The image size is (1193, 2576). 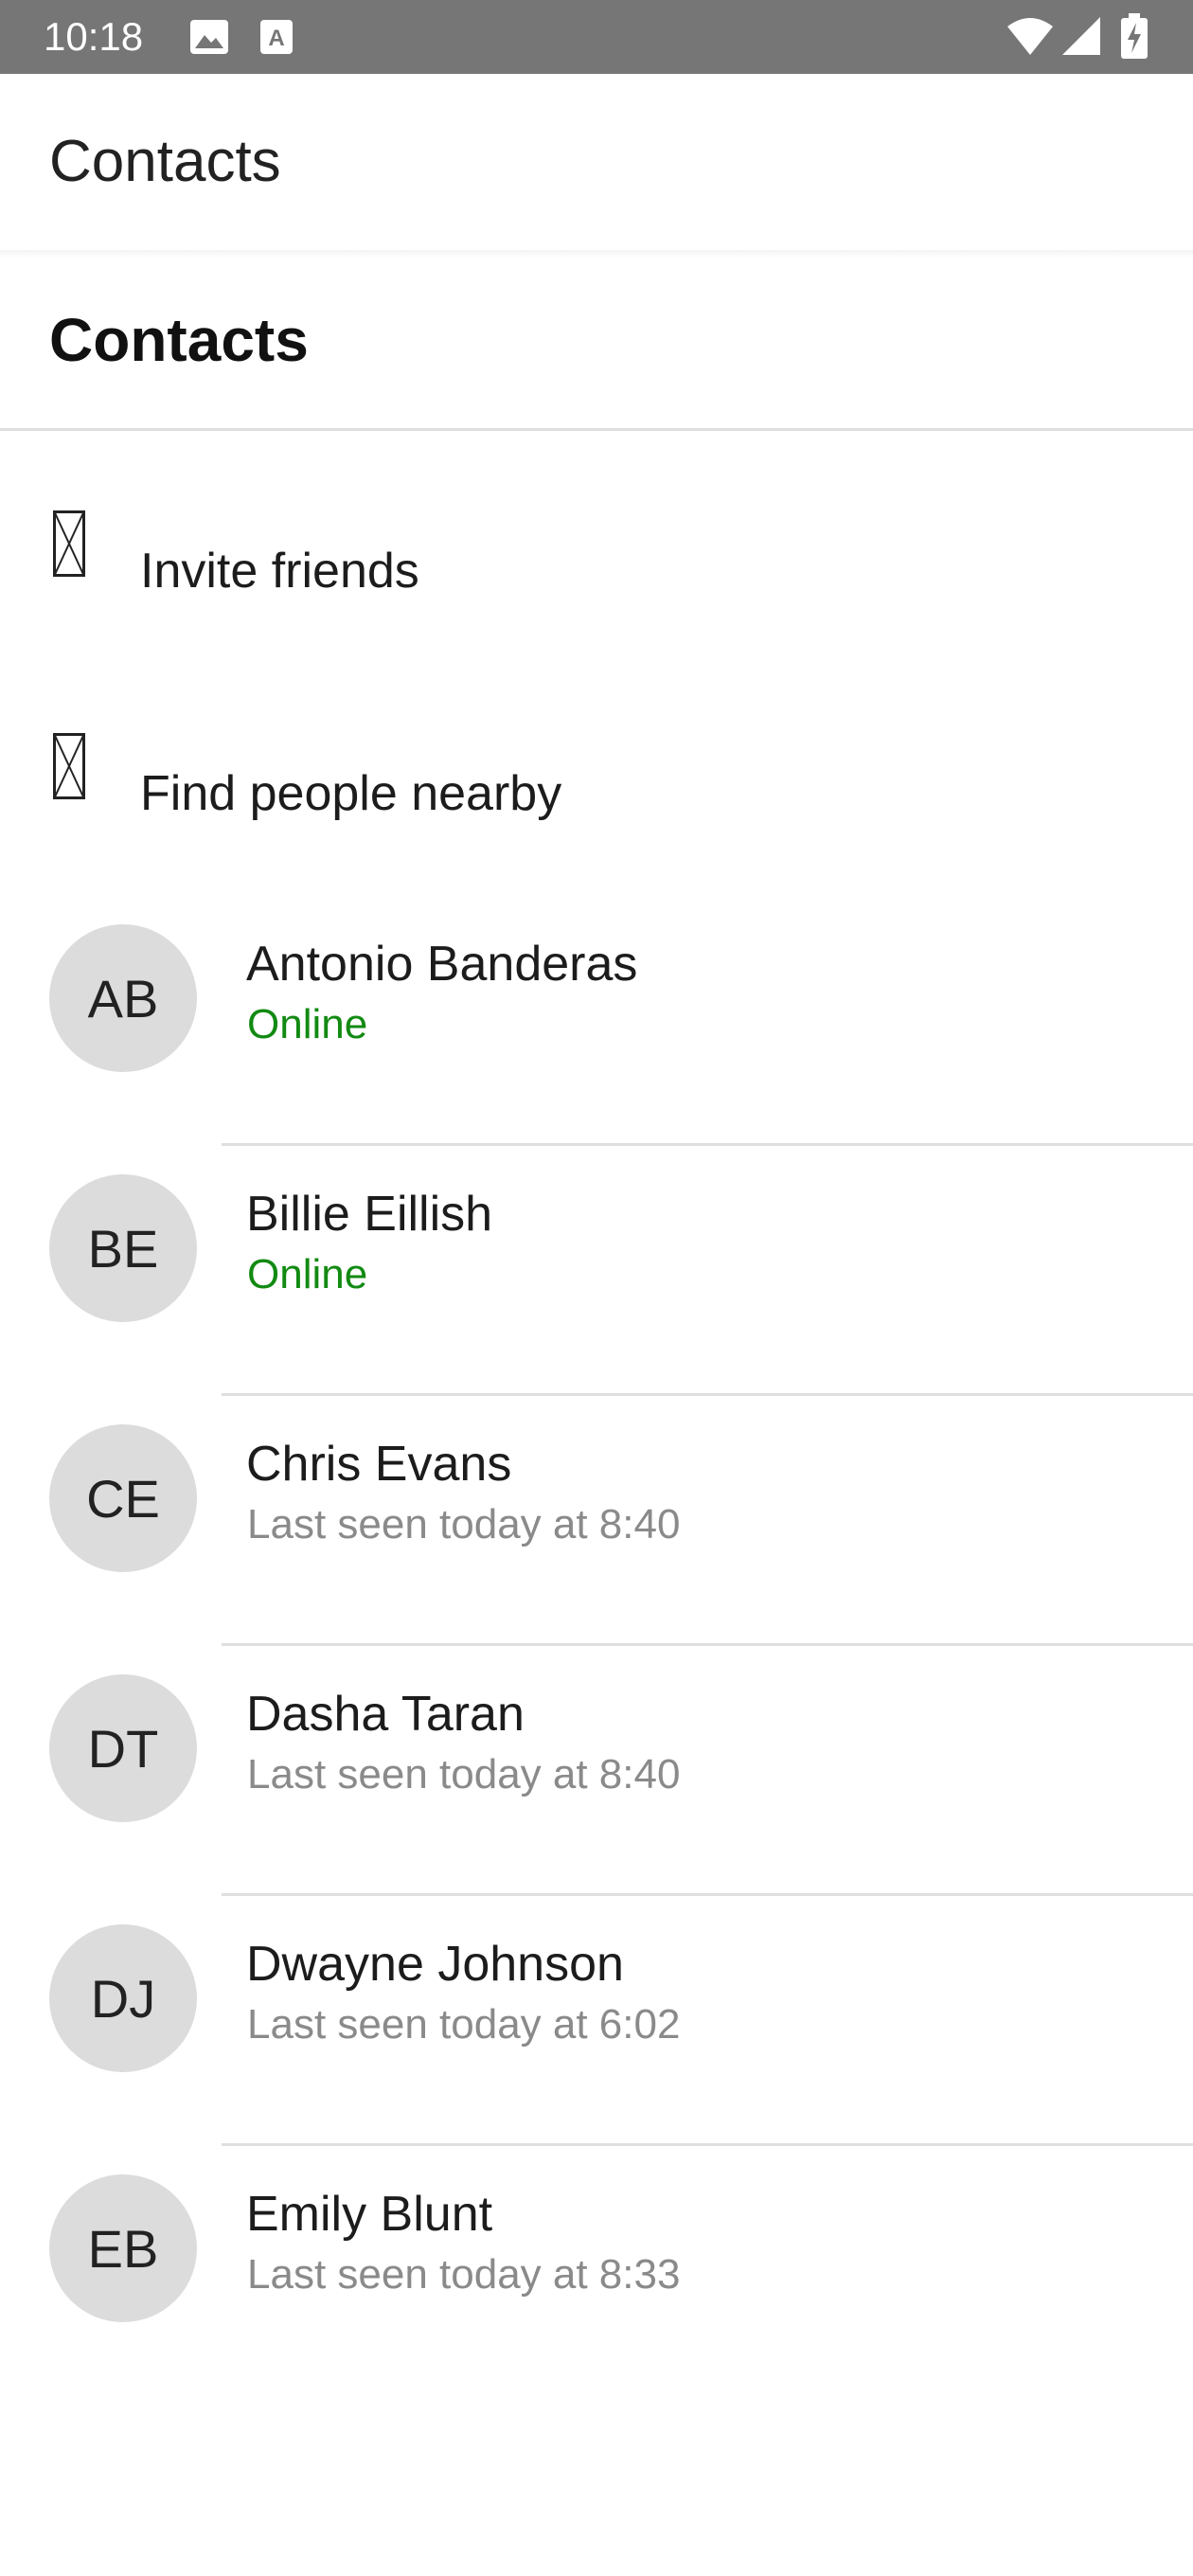 What do you see at coordinates (379, 1464) in the screenshot?
I see `contact-name: Chris Evans` at bounding box center [379, 1464].